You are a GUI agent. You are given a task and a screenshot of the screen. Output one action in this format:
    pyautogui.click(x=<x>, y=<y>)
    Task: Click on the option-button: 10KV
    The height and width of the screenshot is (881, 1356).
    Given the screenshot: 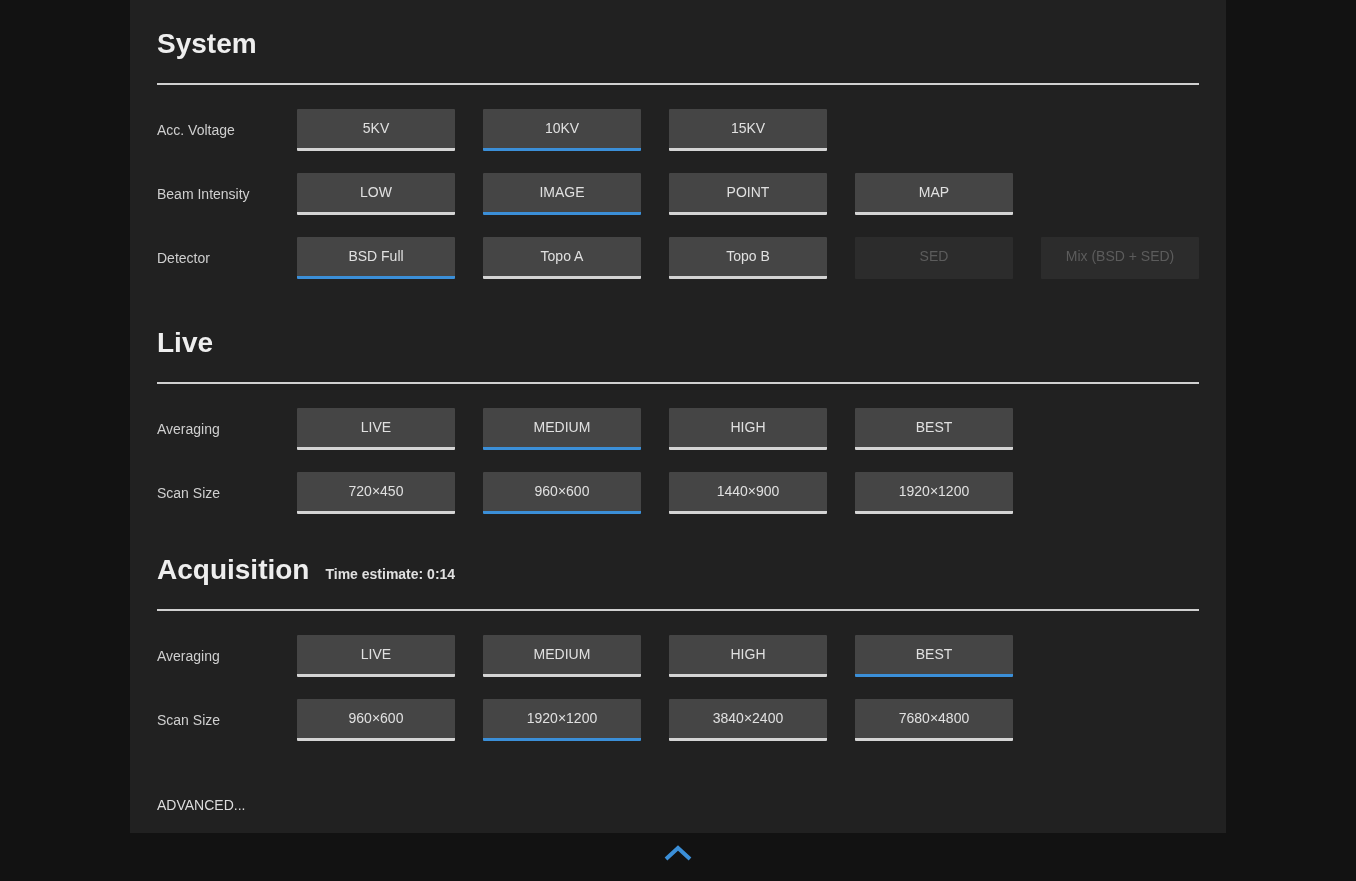 What is the action you would take?
    pyautogui.click(x=562, y=130)
    